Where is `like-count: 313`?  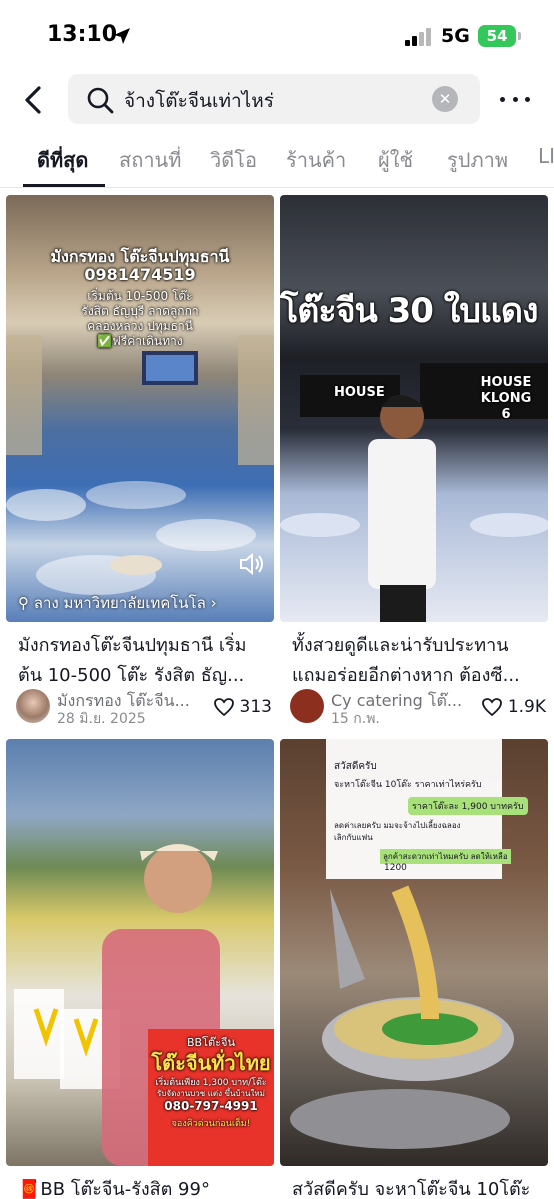 like-count: 313 is located at coordinates (255, 707).